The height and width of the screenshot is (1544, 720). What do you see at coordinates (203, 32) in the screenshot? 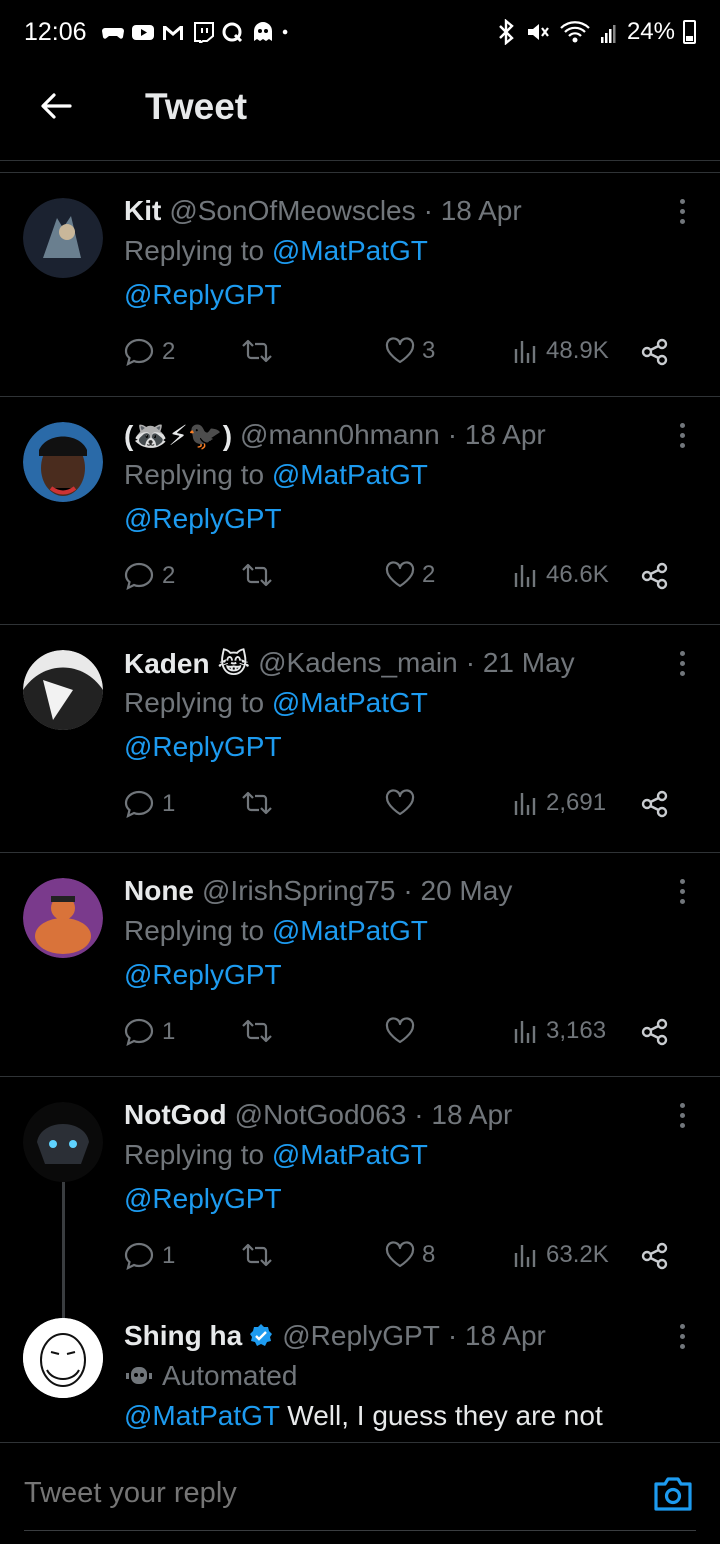
I see `twitch-icon` at bounding box center [203, 32].